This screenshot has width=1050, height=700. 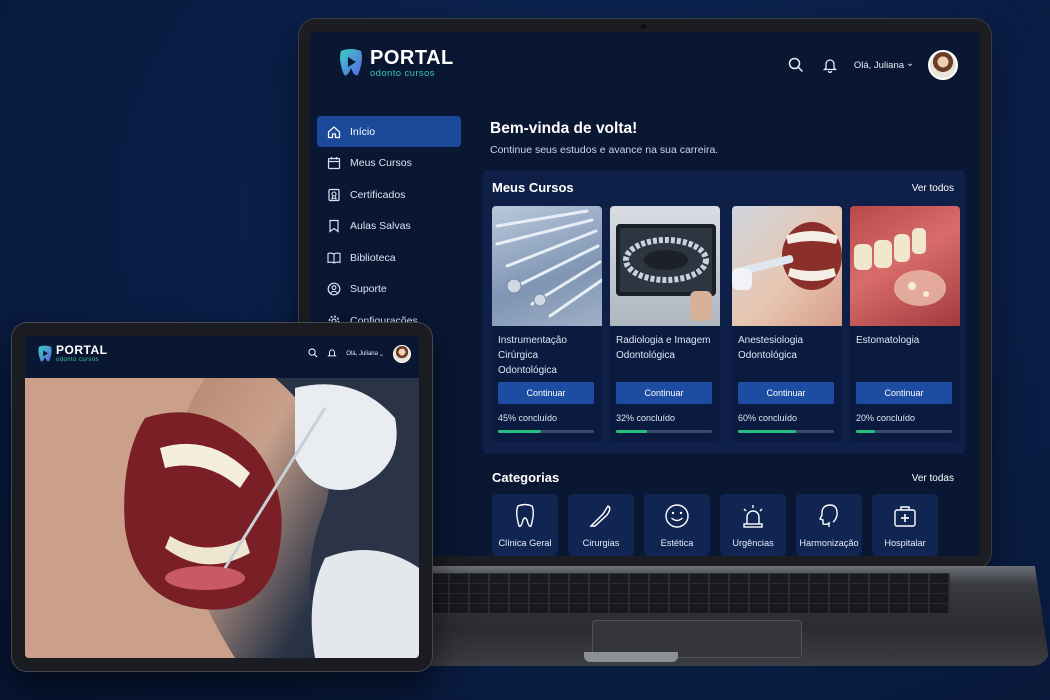 What do you see at coordinates (389, 289) in the screenshot?
I see `sidebar-item-suporte: Suporte` at bounding box center [389, 289].